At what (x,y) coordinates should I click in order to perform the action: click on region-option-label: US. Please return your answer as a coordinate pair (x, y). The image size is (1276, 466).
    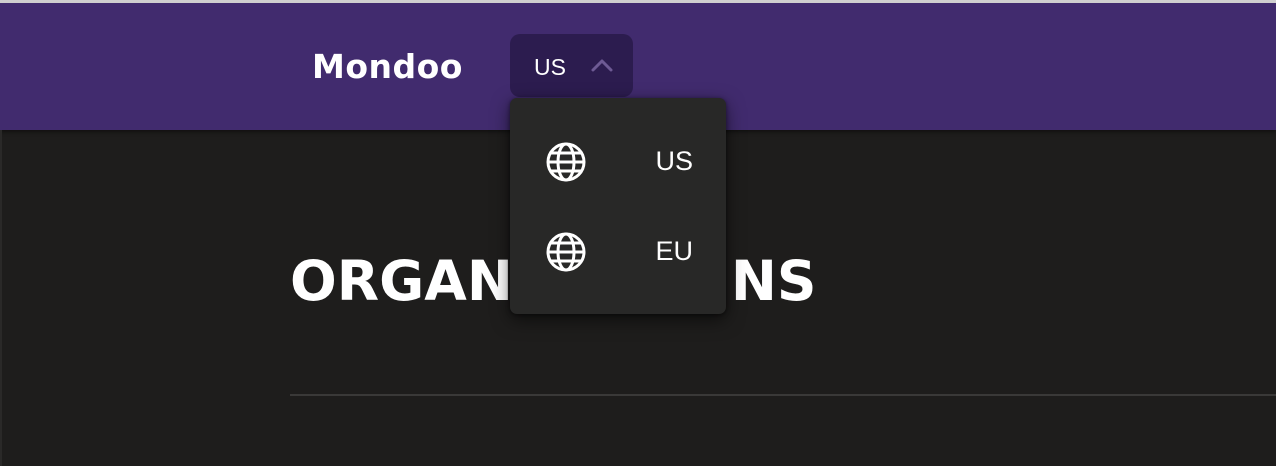
    Looking at the image, I should click on (674, 161).